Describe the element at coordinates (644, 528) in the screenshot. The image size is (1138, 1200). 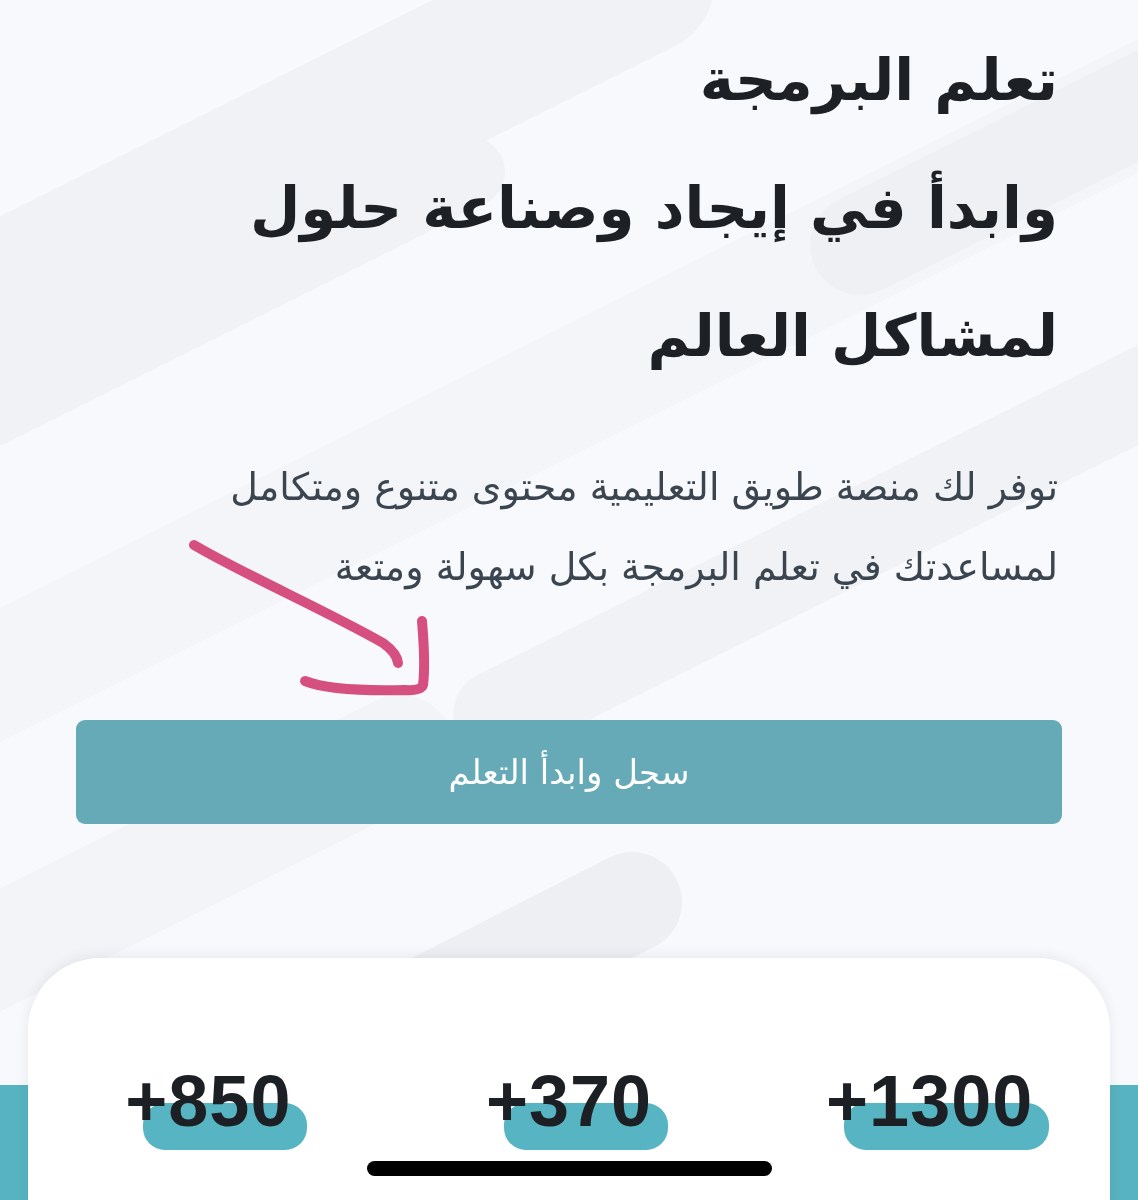
I see `hero-description: توفر لك منصة طويق التعليمية محتوى متنوع ومتكامل لمساعدتك في تعلم البرمجة بكل سهولة ومتعة` at that location.